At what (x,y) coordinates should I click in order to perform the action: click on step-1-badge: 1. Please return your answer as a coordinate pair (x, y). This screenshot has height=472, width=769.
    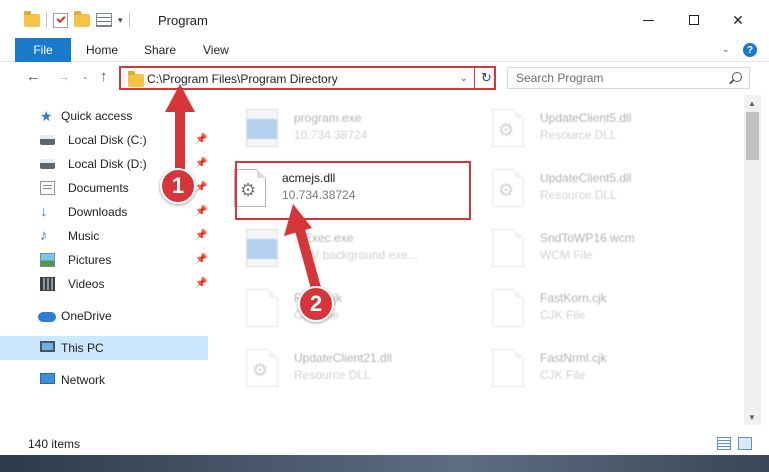
    Looking at the image, I should click on (178, 186).